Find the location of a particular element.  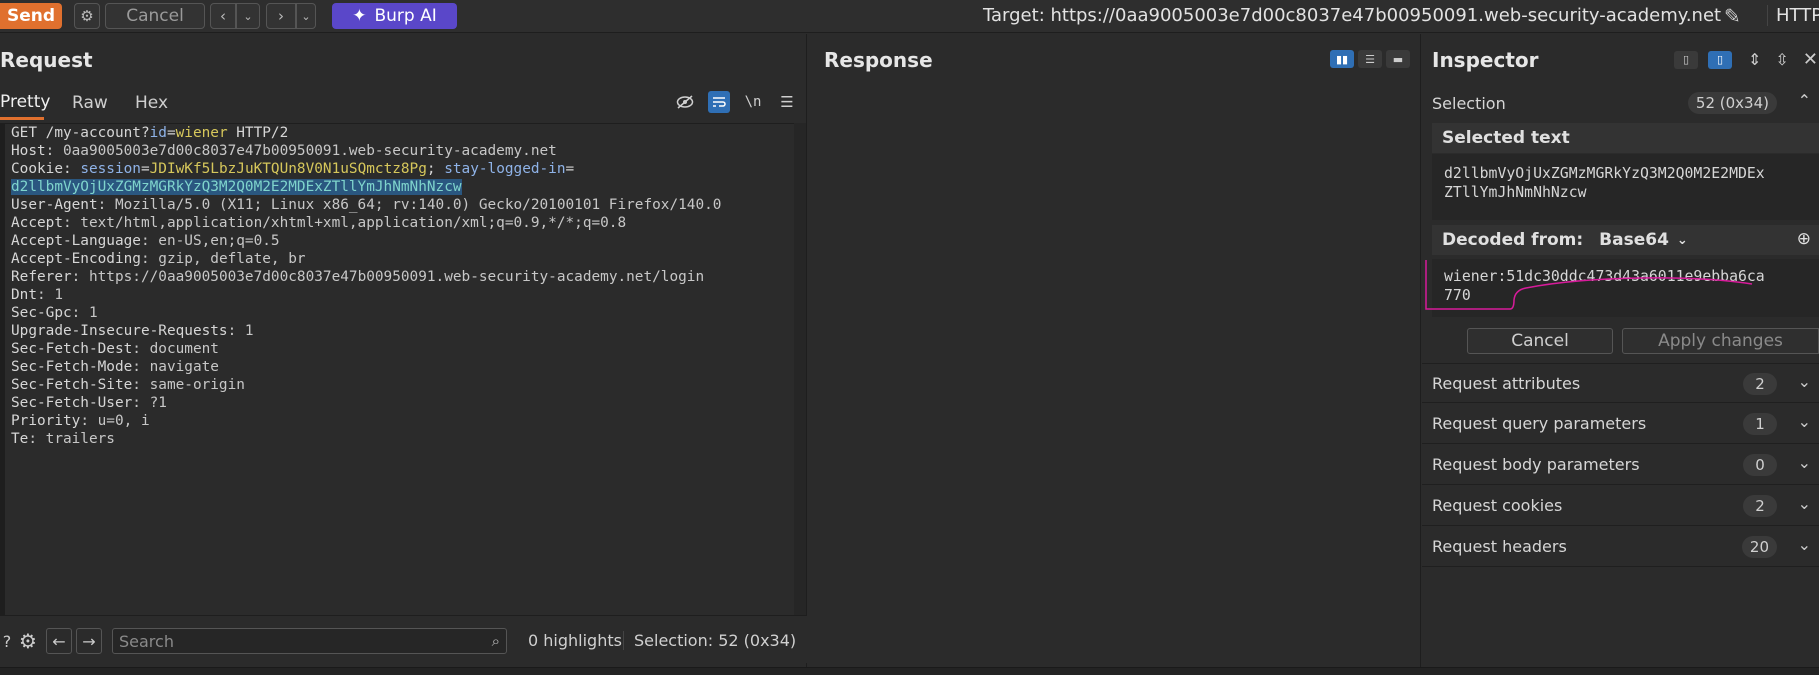

annotation-scribble is located at coordinates (1589, 285).